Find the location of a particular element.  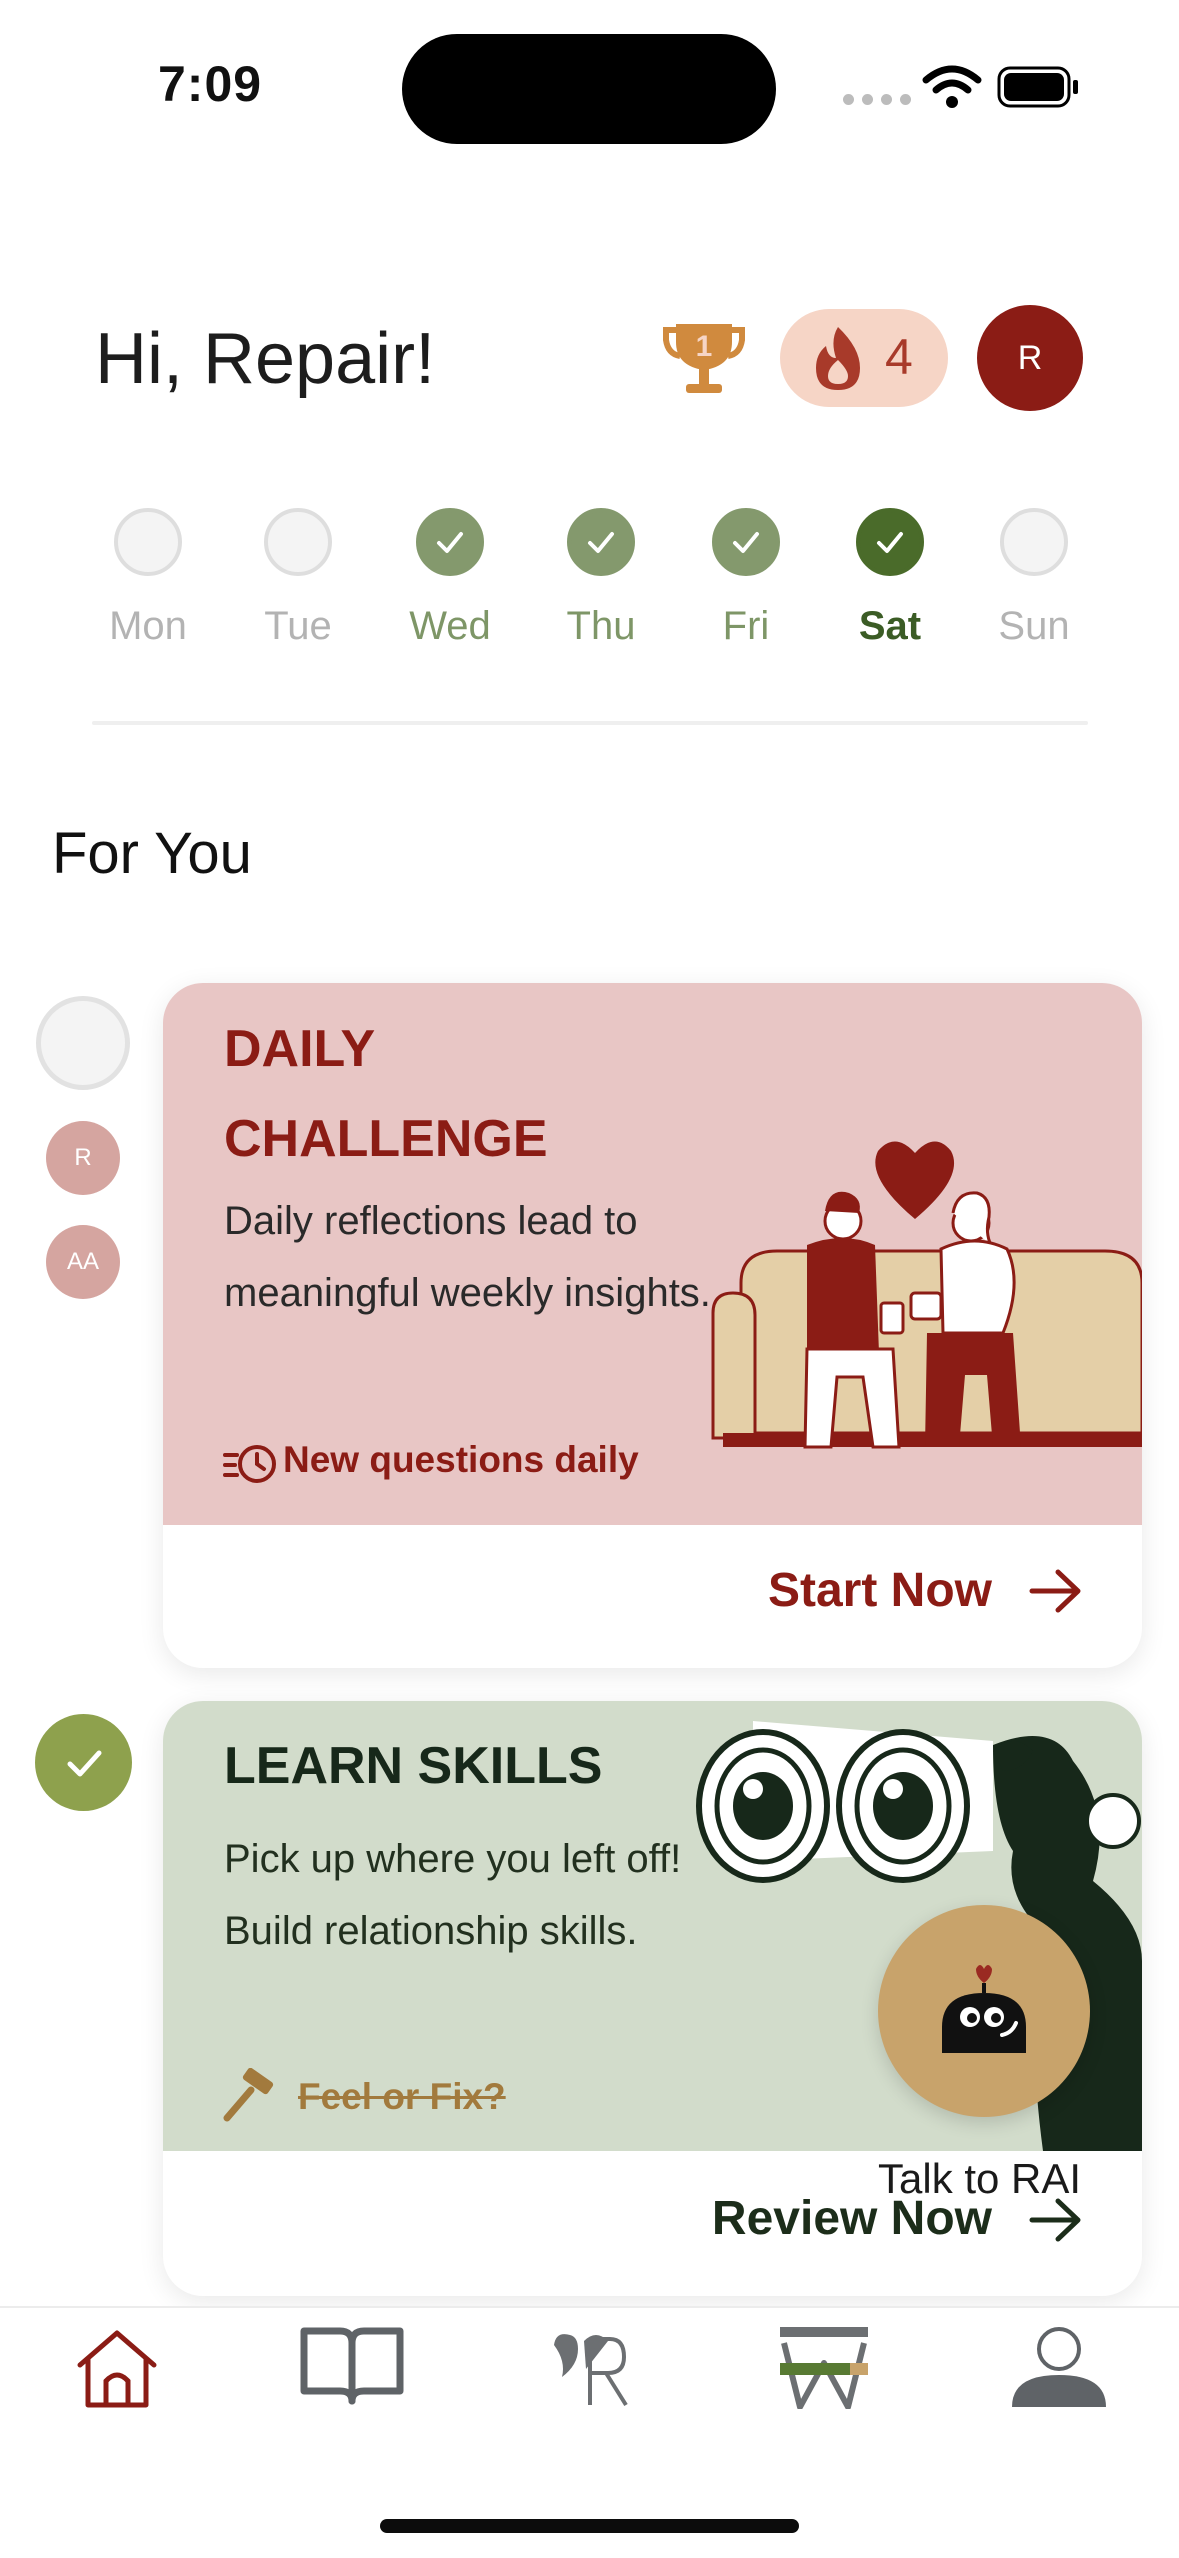

status-time: 7:09 is located at coordinates (210, 84).